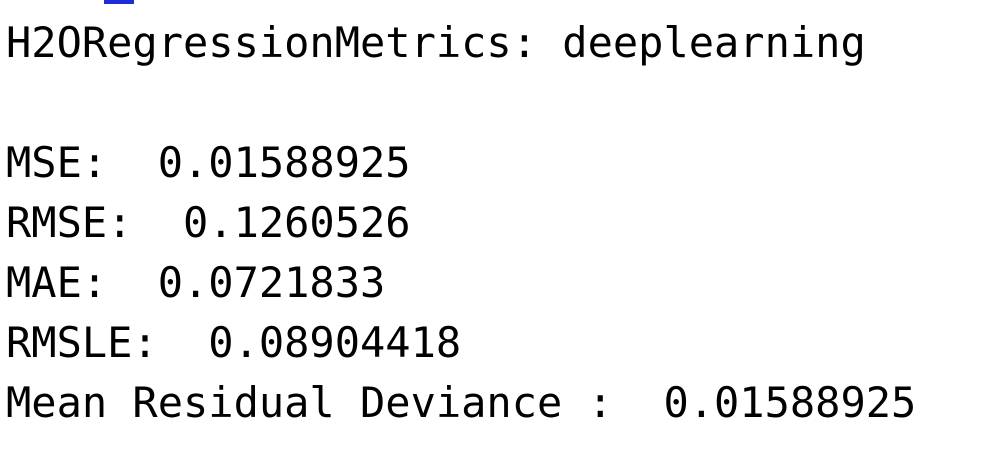  What do you see at coordinates (436, 42) in the screenshot?
I see `metrics-header: H2ORegressionMetrics: deeplearning` at bounding box center [436, 42].